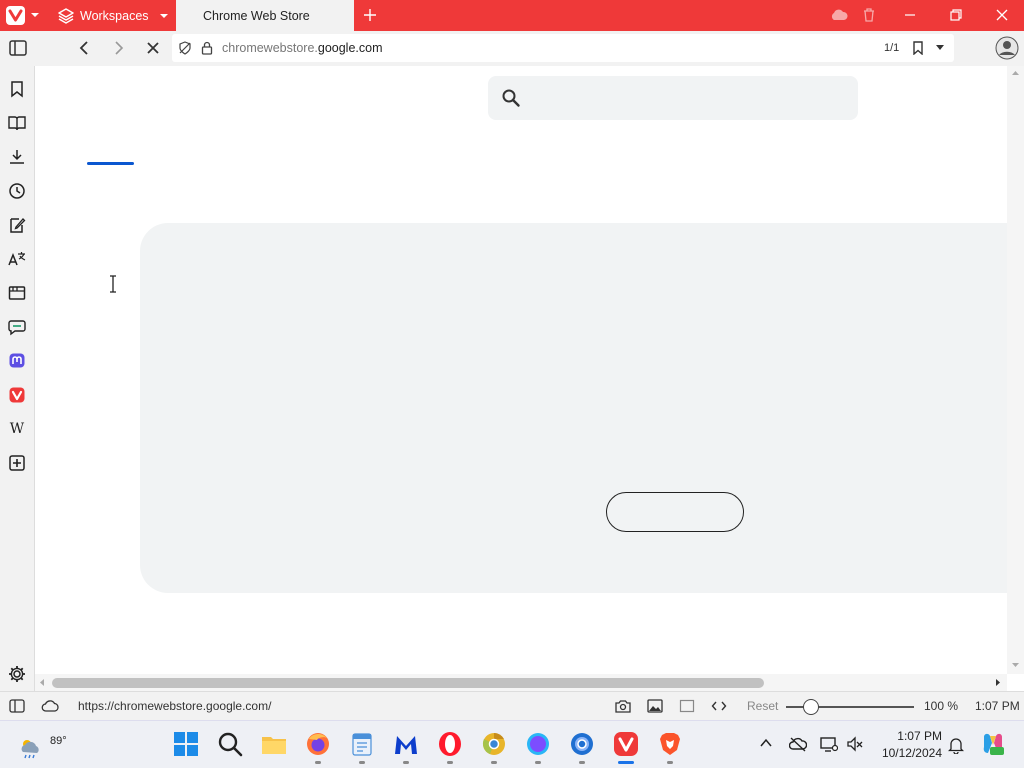 This screenshot has height=768, width=1024. What do you see at coordinates (450, 744) in the screenshot?
I see `opera-icon` at bounding box center [450, 744].